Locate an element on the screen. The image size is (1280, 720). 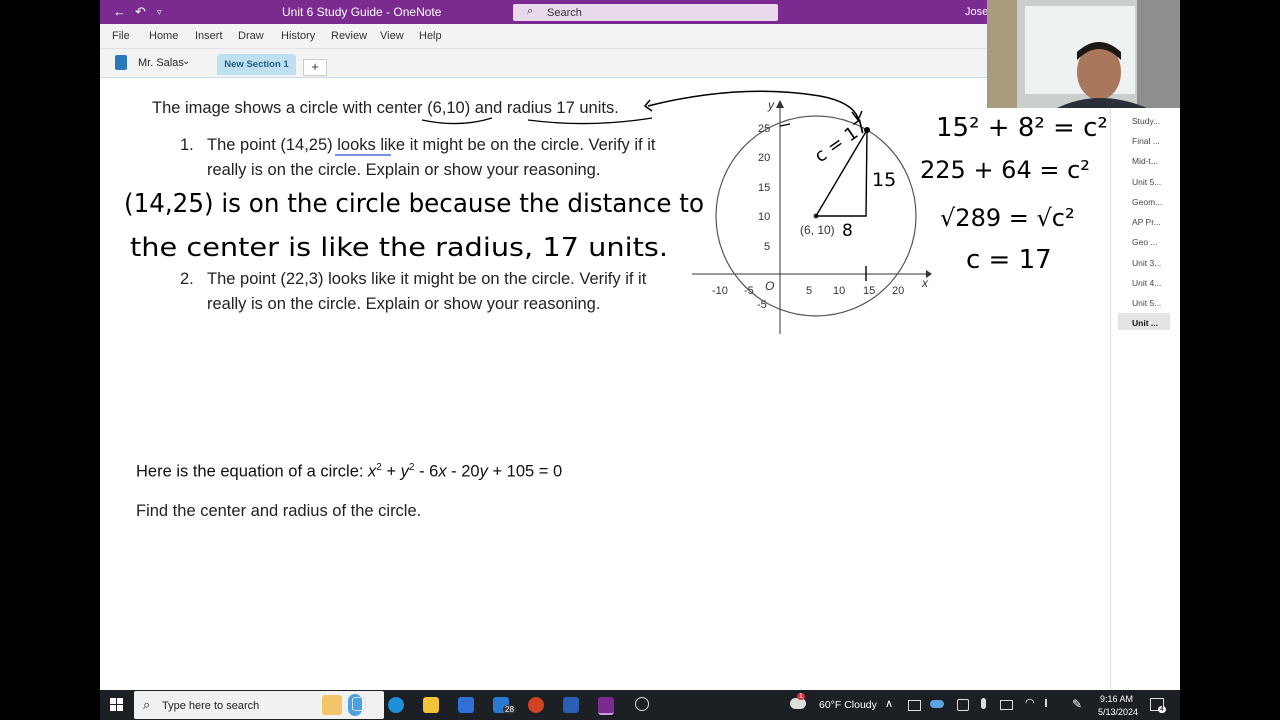
webcam-overlay is located at coordinates (1083, 54).